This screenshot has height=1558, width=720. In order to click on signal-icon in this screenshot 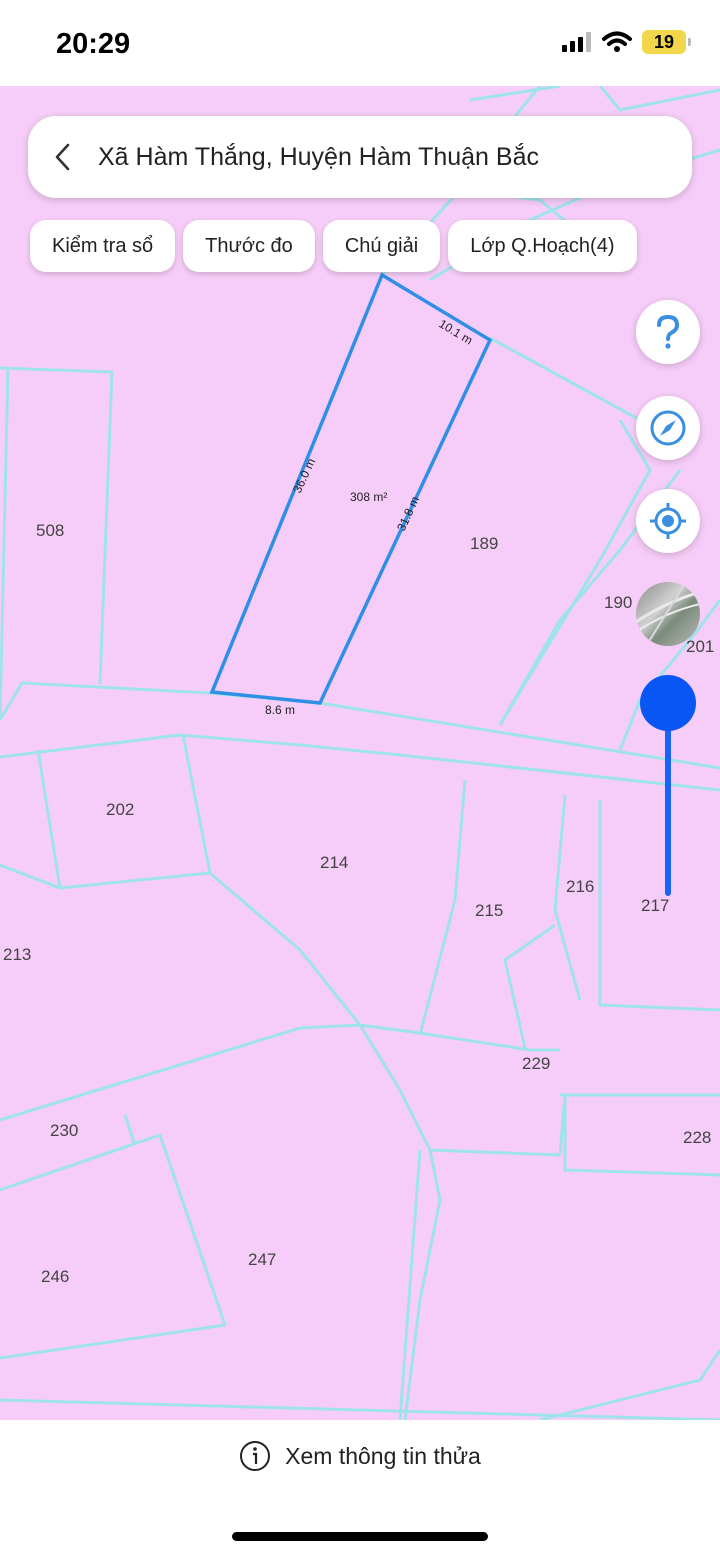, I will do `click(576, 42)`.